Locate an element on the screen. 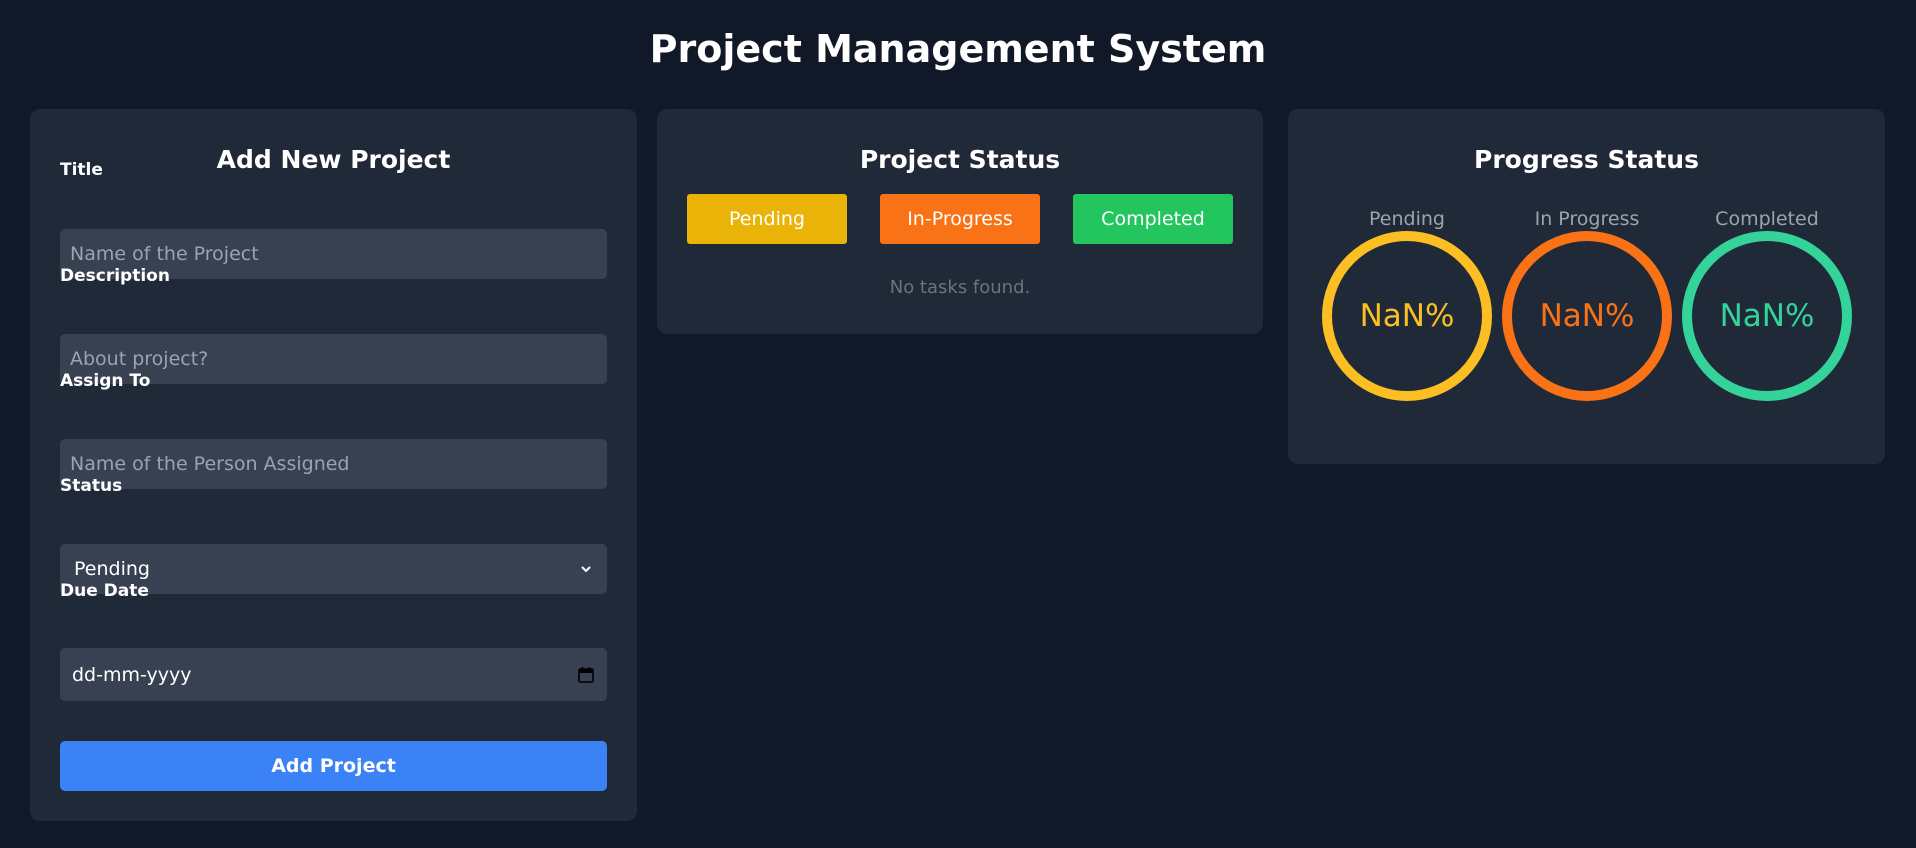 This screenshot has height=848, width=1916. completed-progress-value: NaN% is located at coordinates (1767, 316).